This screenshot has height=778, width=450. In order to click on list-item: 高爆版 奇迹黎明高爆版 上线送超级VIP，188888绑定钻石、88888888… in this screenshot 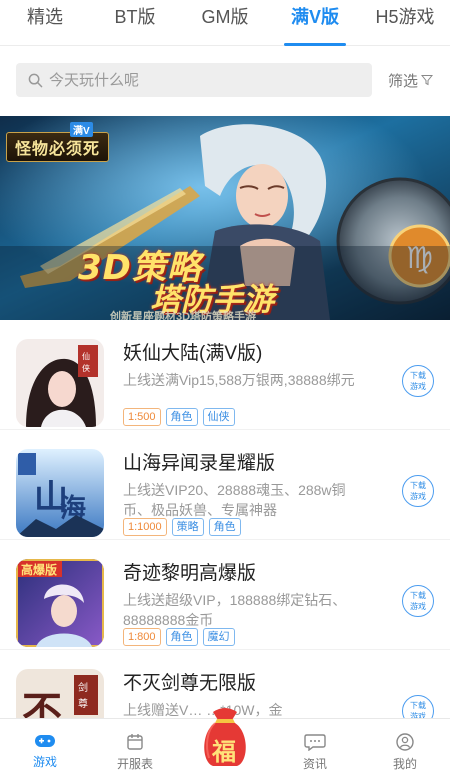, I will do `click(225, 595)`.